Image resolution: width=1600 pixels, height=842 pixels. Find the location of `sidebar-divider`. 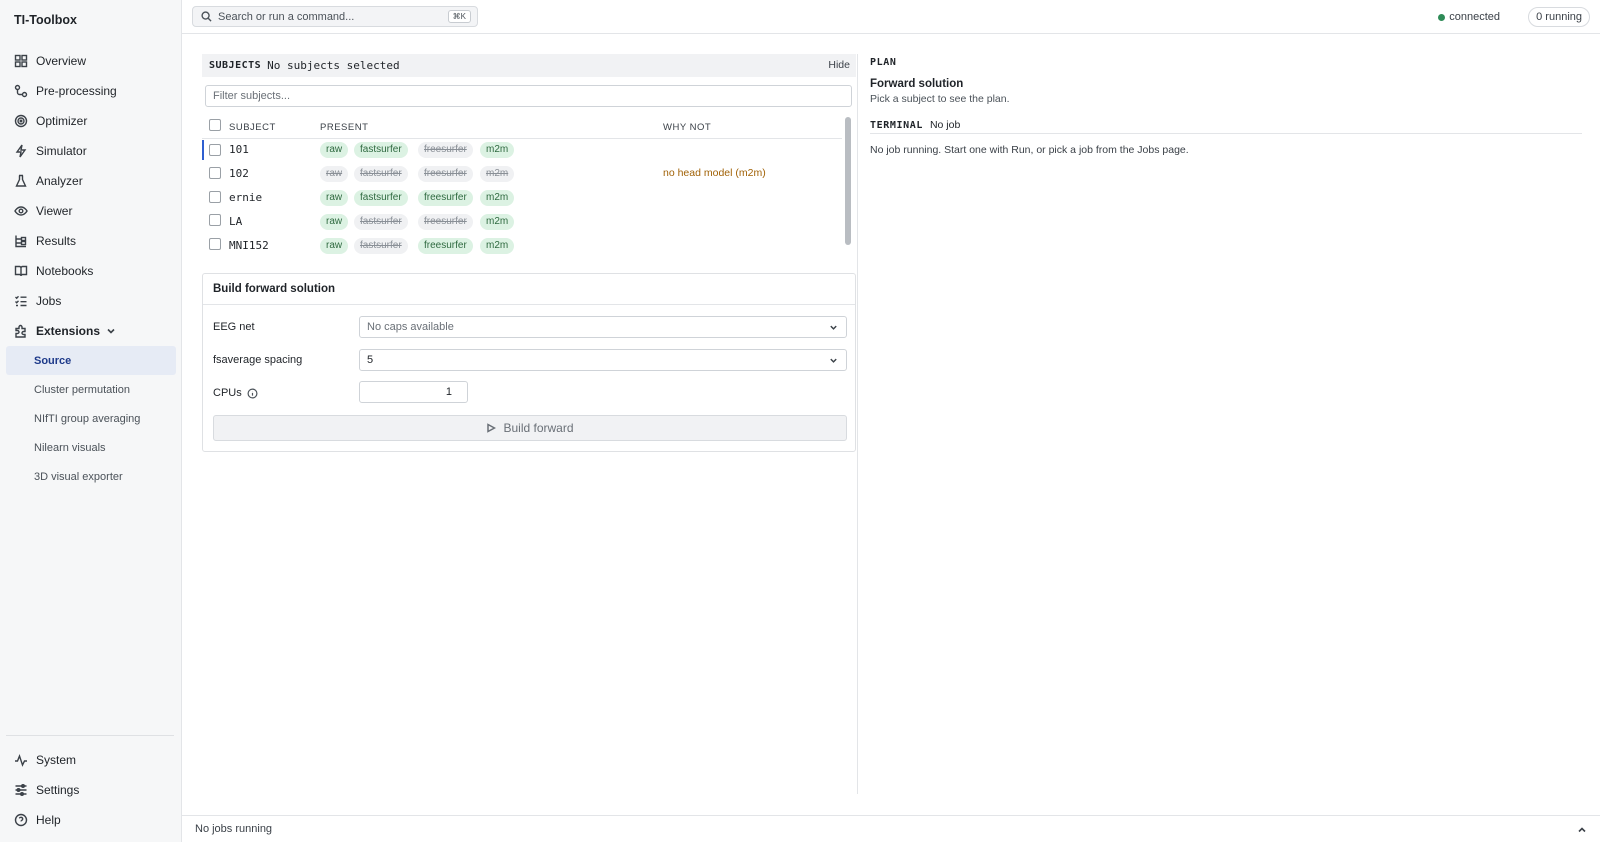

sidebar-divider is located at coordinates (90, 735).